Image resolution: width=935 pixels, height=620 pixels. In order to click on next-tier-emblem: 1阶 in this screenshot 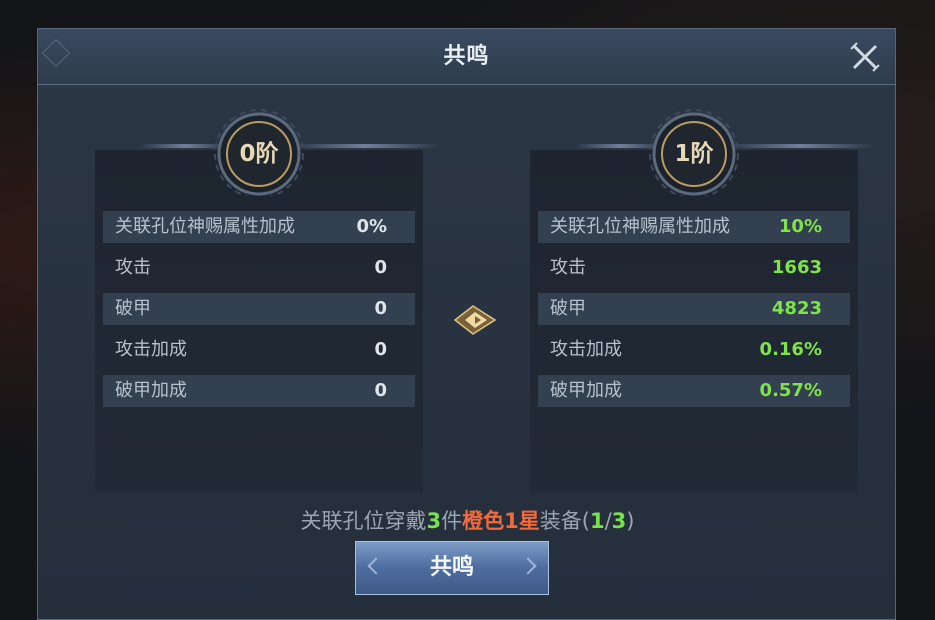, I will do `click(694, 150)`.